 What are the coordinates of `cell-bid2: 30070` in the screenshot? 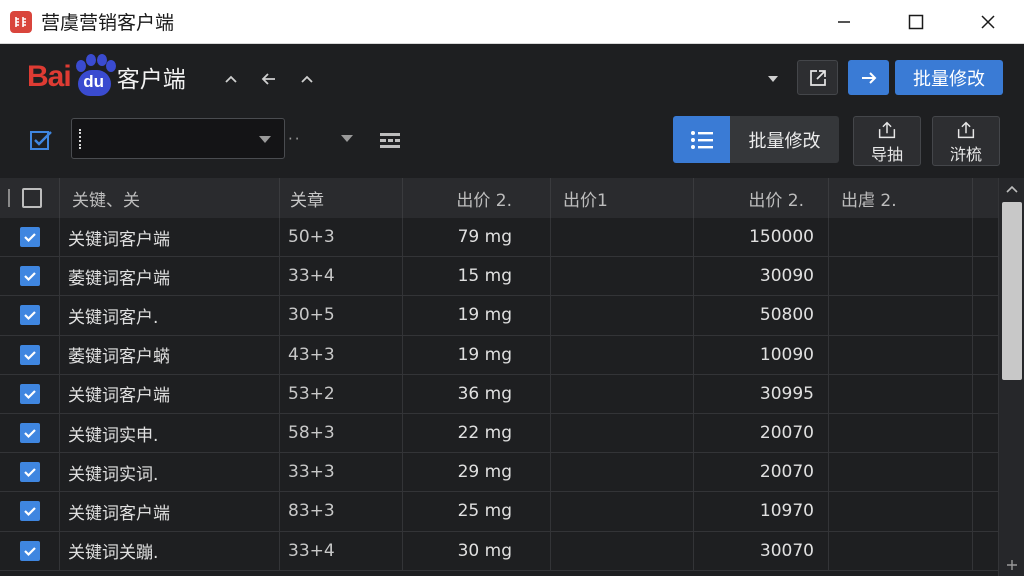 It's located at (761, 550).